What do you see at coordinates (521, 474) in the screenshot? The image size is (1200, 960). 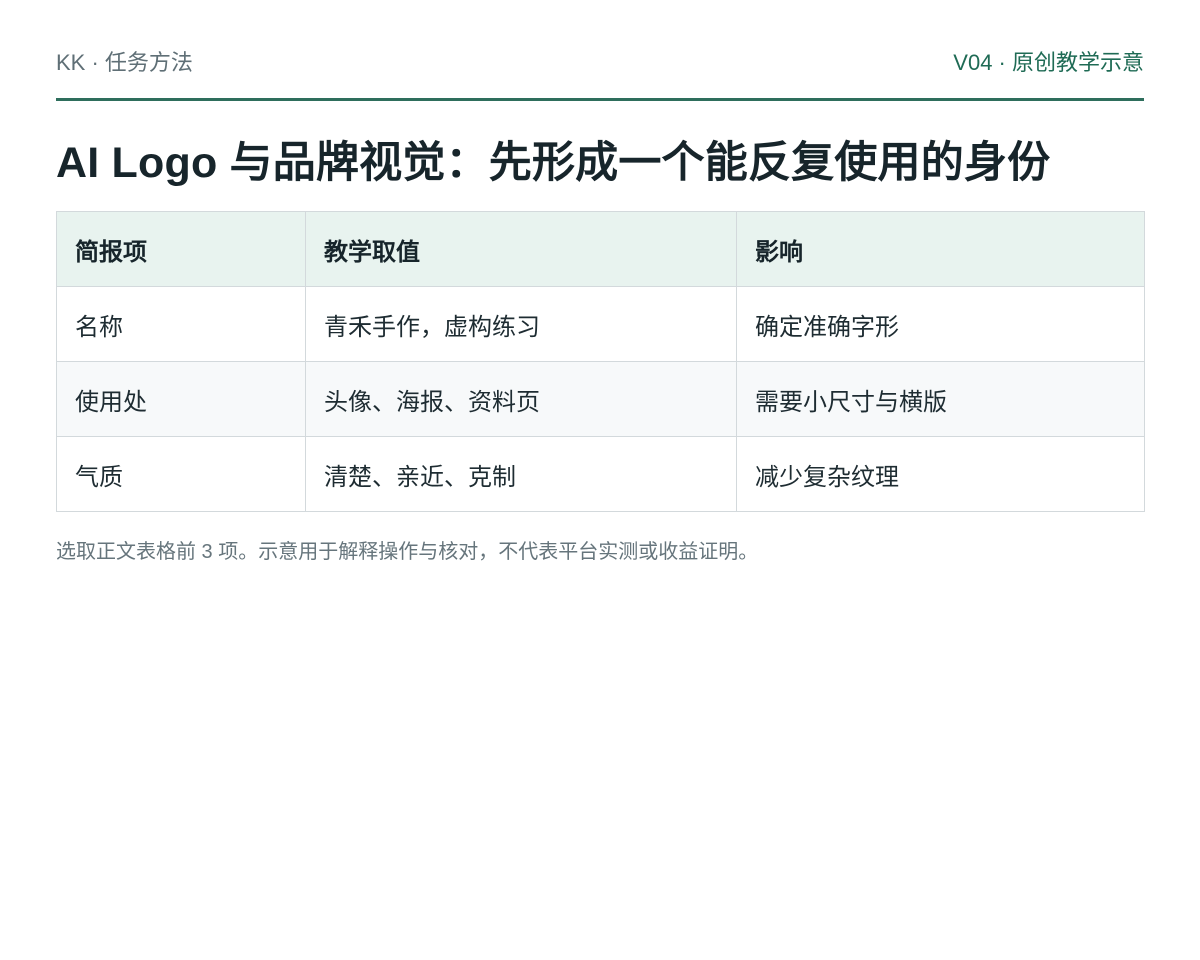 I see `table-cell: 清楚、亲近、克制` at bounding box center [521, 474].